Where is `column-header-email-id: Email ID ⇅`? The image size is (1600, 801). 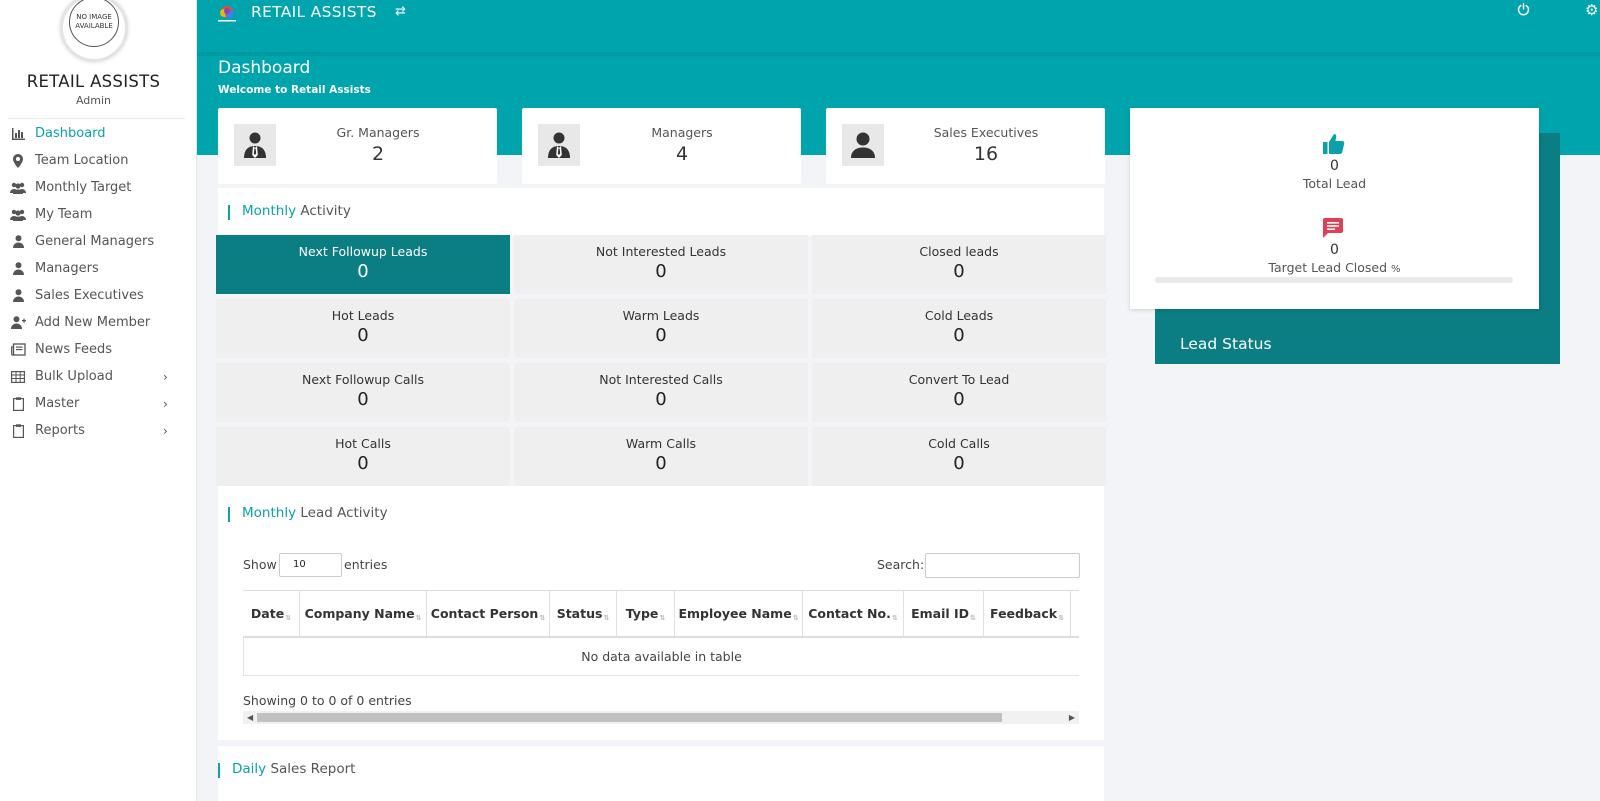 column-header-email-id: Email ID ⇅ is located at coordinates (944, 613).